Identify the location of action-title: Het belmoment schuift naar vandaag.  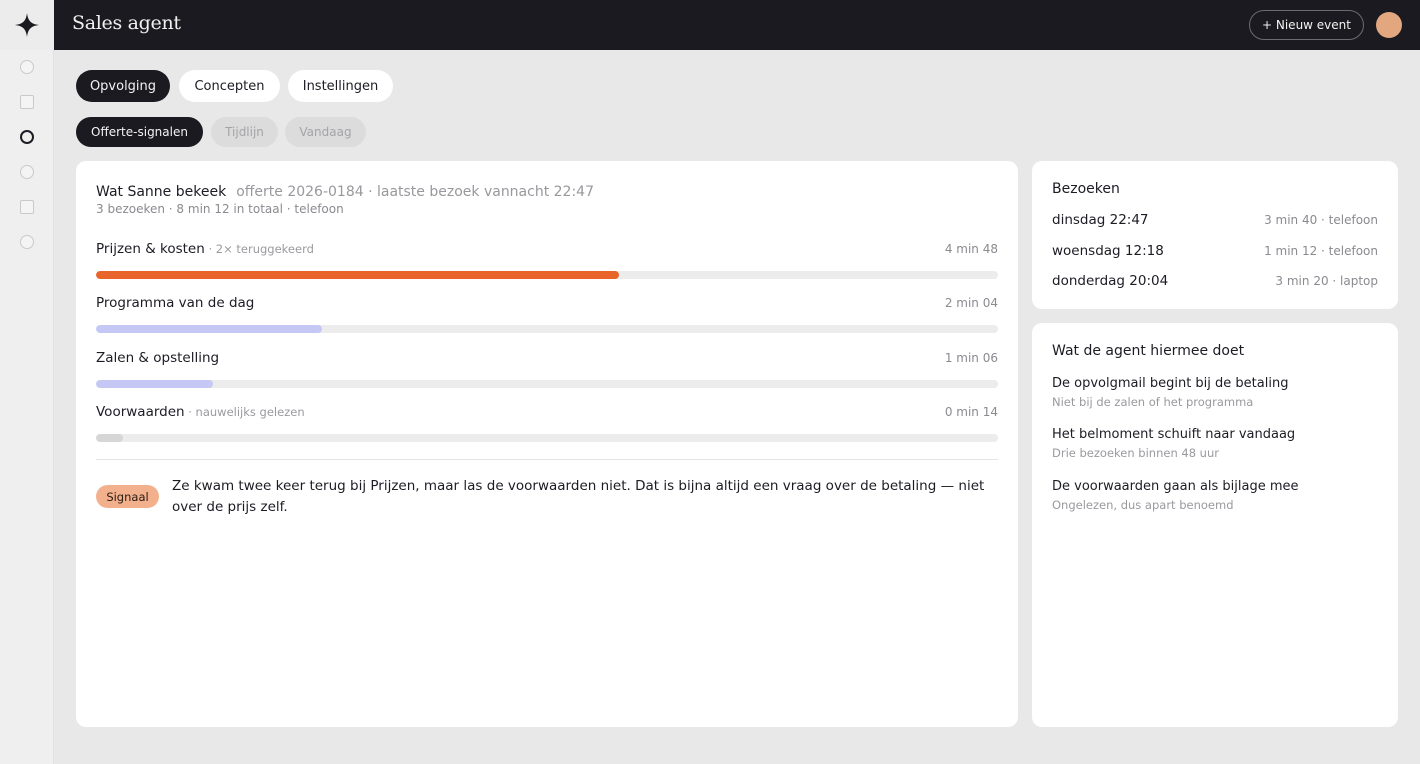
(1174, 434).